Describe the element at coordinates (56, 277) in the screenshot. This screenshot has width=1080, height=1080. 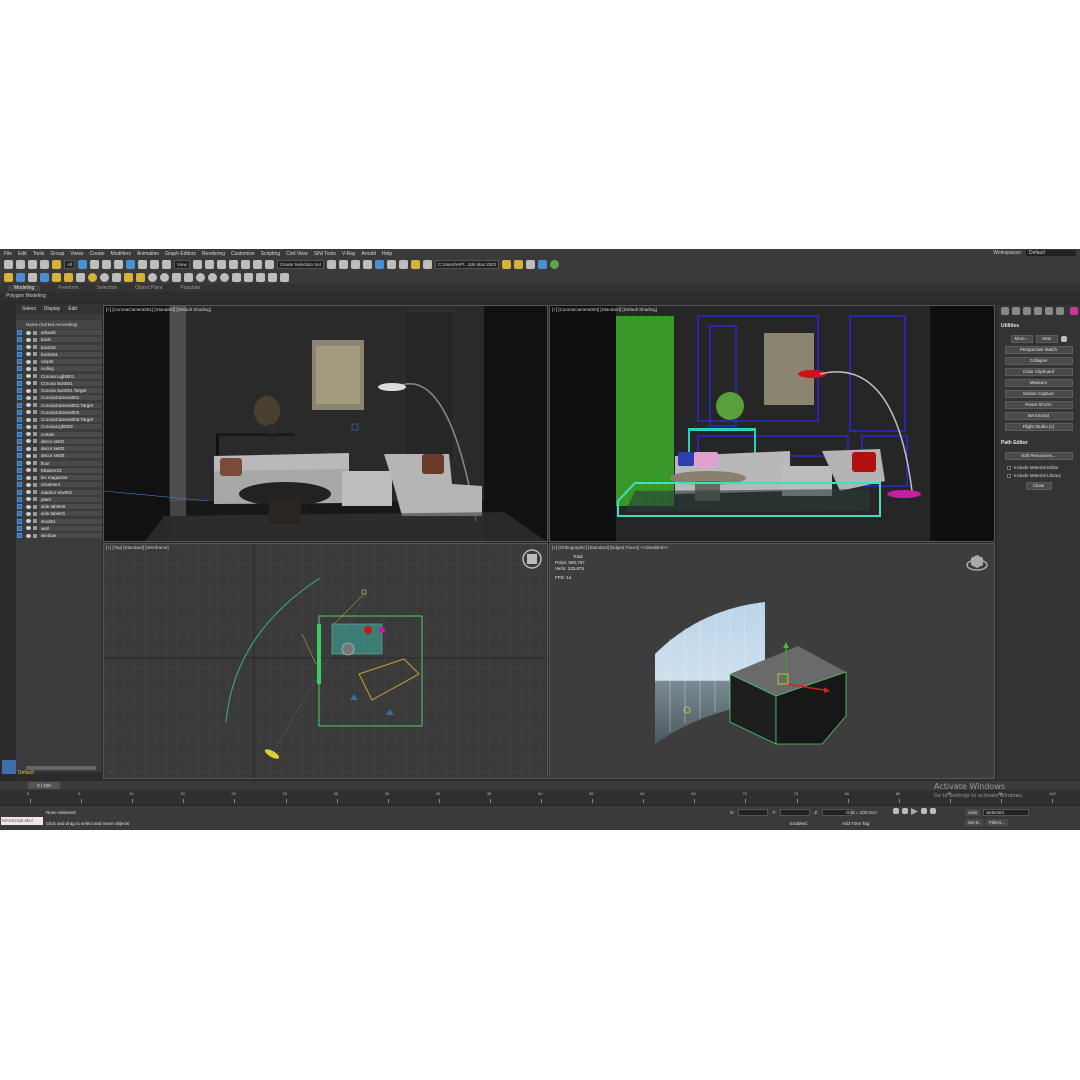
I see `vray-sun-icon` at that location.